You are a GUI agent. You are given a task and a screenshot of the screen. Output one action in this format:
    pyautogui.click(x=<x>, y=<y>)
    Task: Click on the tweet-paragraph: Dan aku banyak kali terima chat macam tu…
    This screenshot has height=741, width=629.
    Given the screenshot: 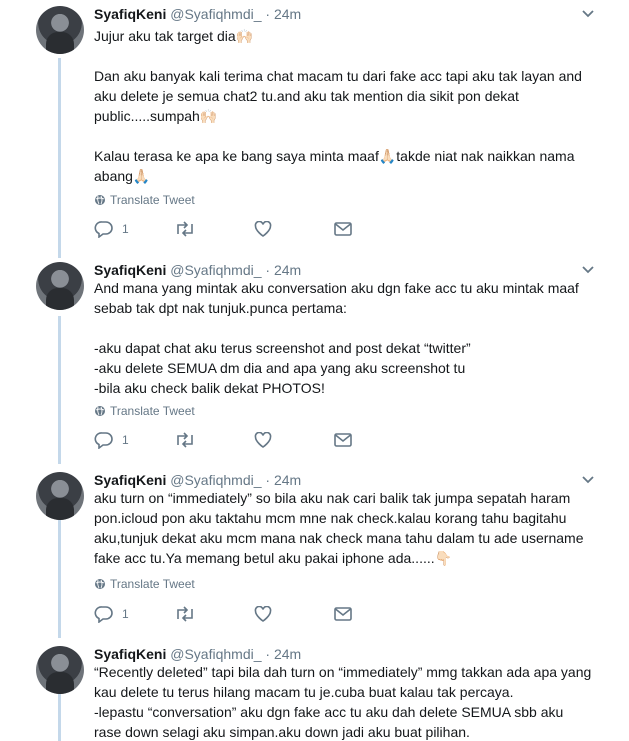 What is the action you would take?
    pyautogui.click(x=340, y=96)
    